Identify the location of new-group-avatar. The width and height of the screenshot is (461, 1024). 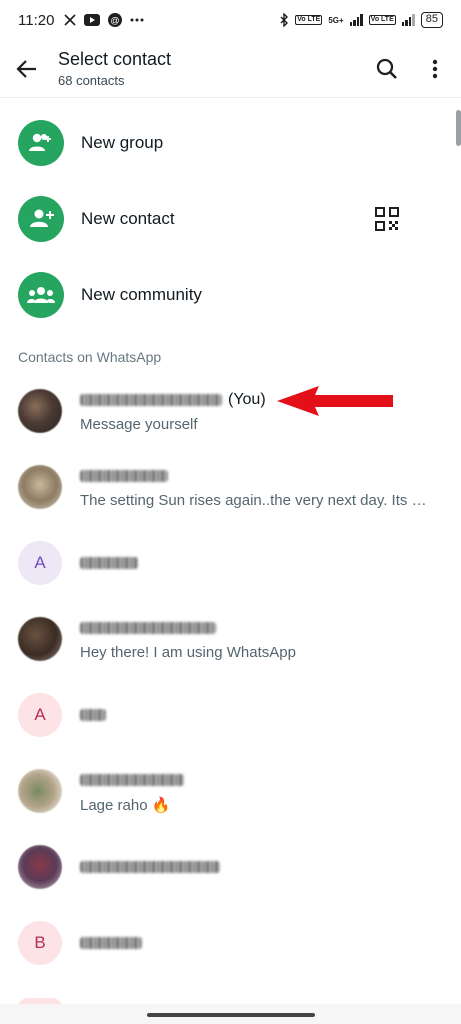
(41, 143).